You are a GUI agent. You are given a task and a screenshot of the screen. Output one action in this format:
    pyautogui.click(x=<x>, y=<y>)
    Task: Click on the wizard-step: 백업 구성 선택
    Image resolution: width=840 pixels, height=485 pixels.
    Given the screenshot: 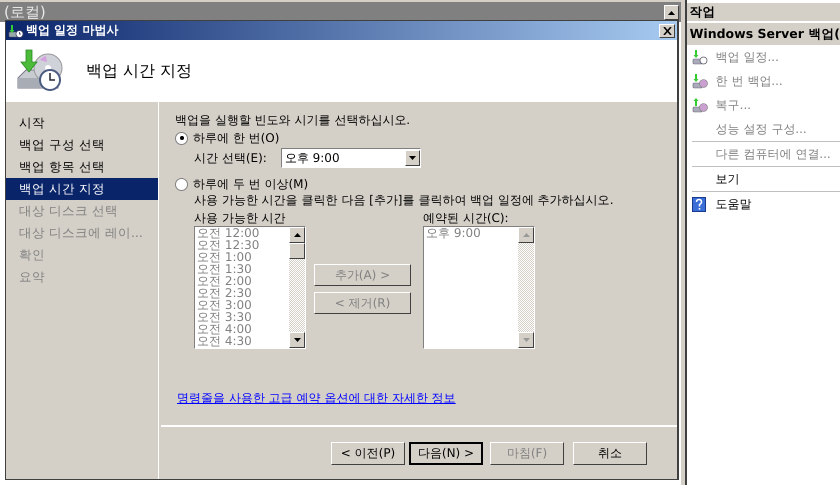 What is the action you would take?
    pyautogui.click(x=82, y=145)
    